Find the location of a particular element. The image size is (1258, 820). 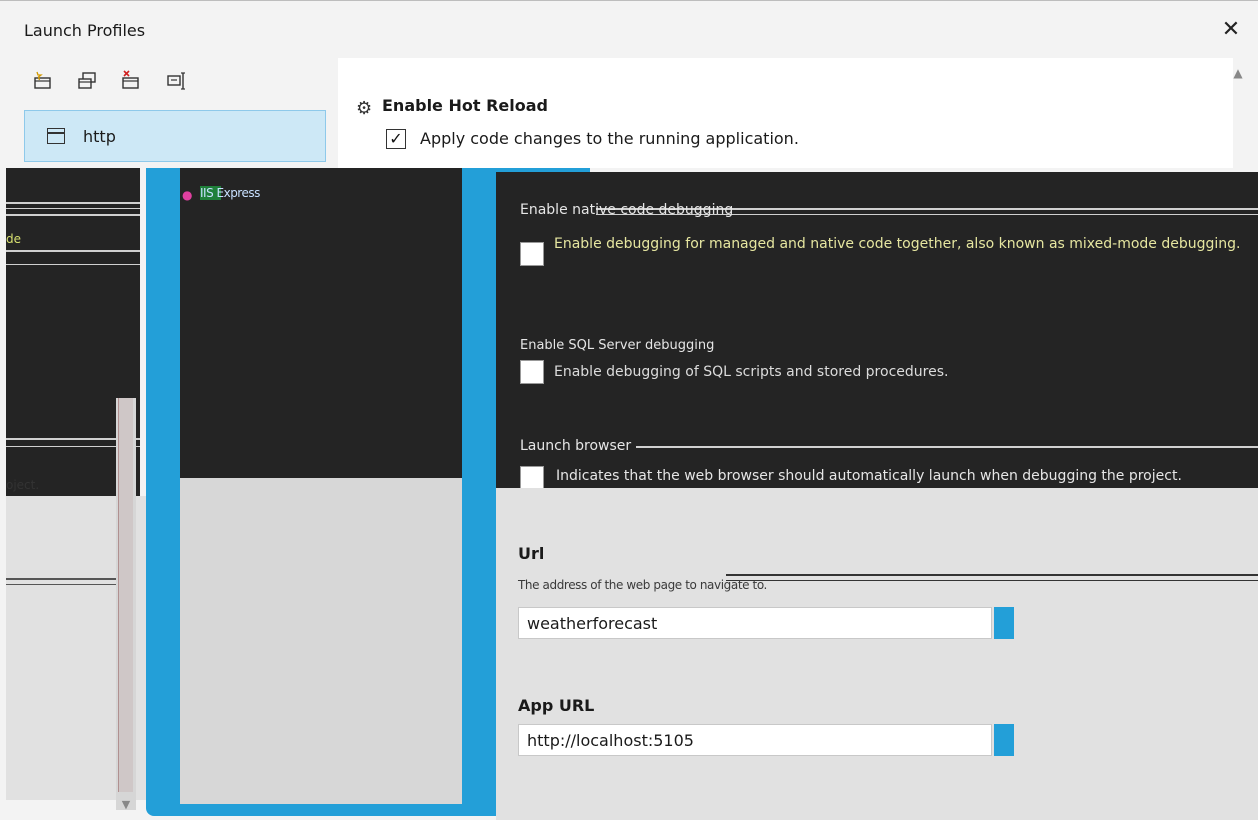

profile-item-iisexpress: IIS Express is located at coordinates (230, 193).